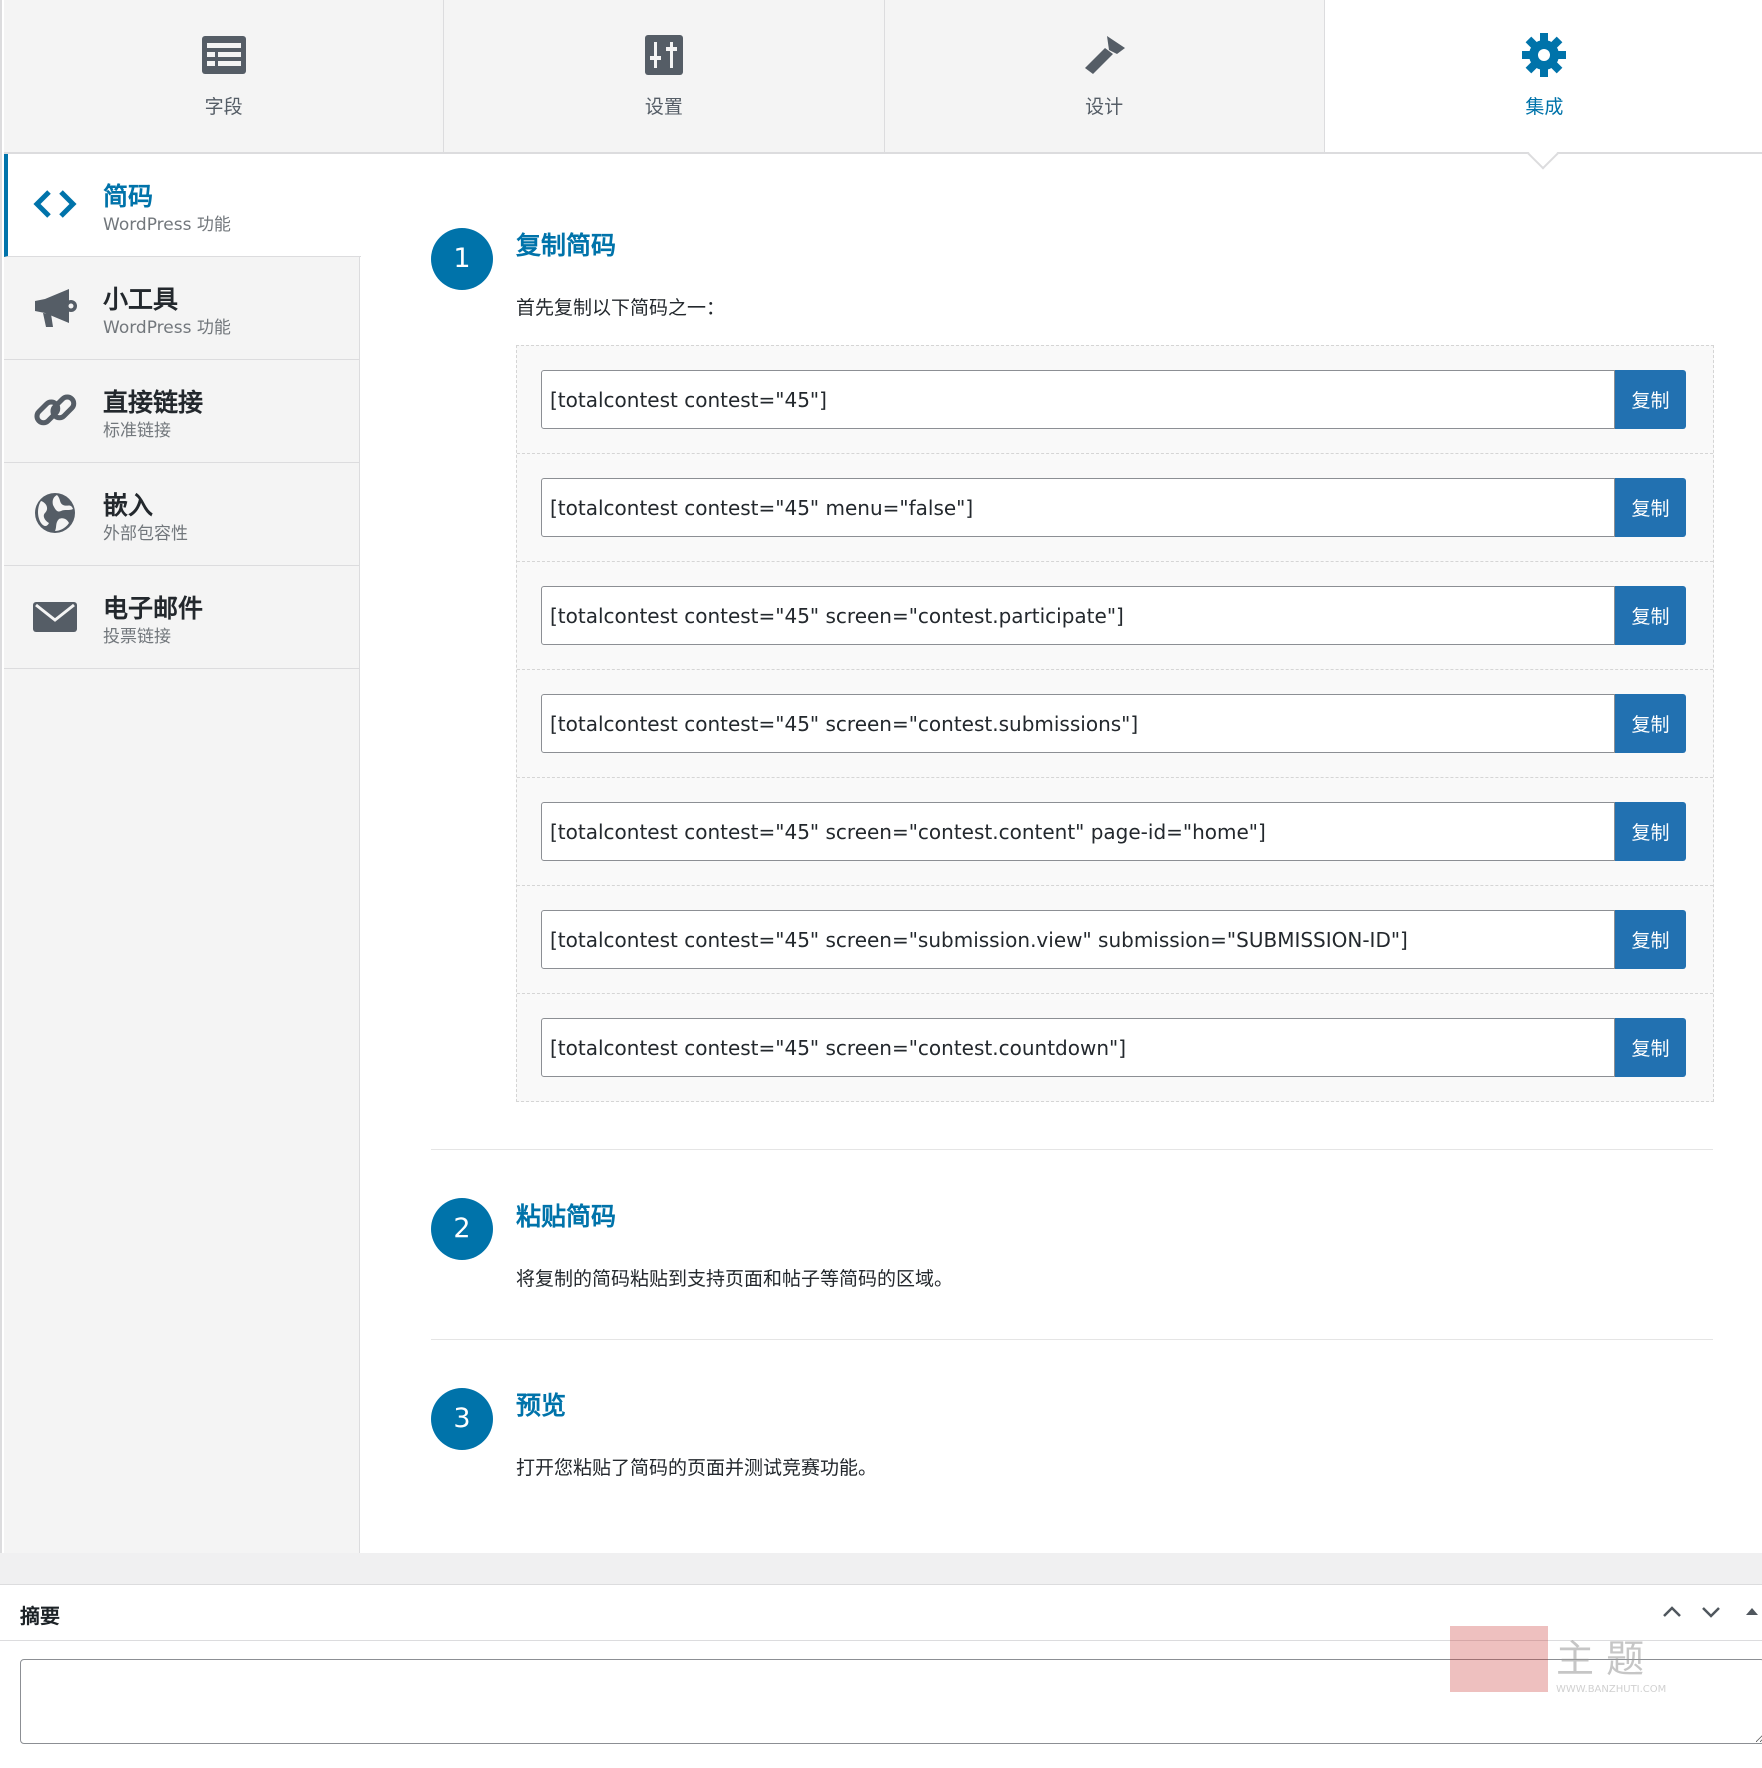  Describe the element at coordinates (1104, 77) in the screenshot. I see `tab-design: 设计` at that location.